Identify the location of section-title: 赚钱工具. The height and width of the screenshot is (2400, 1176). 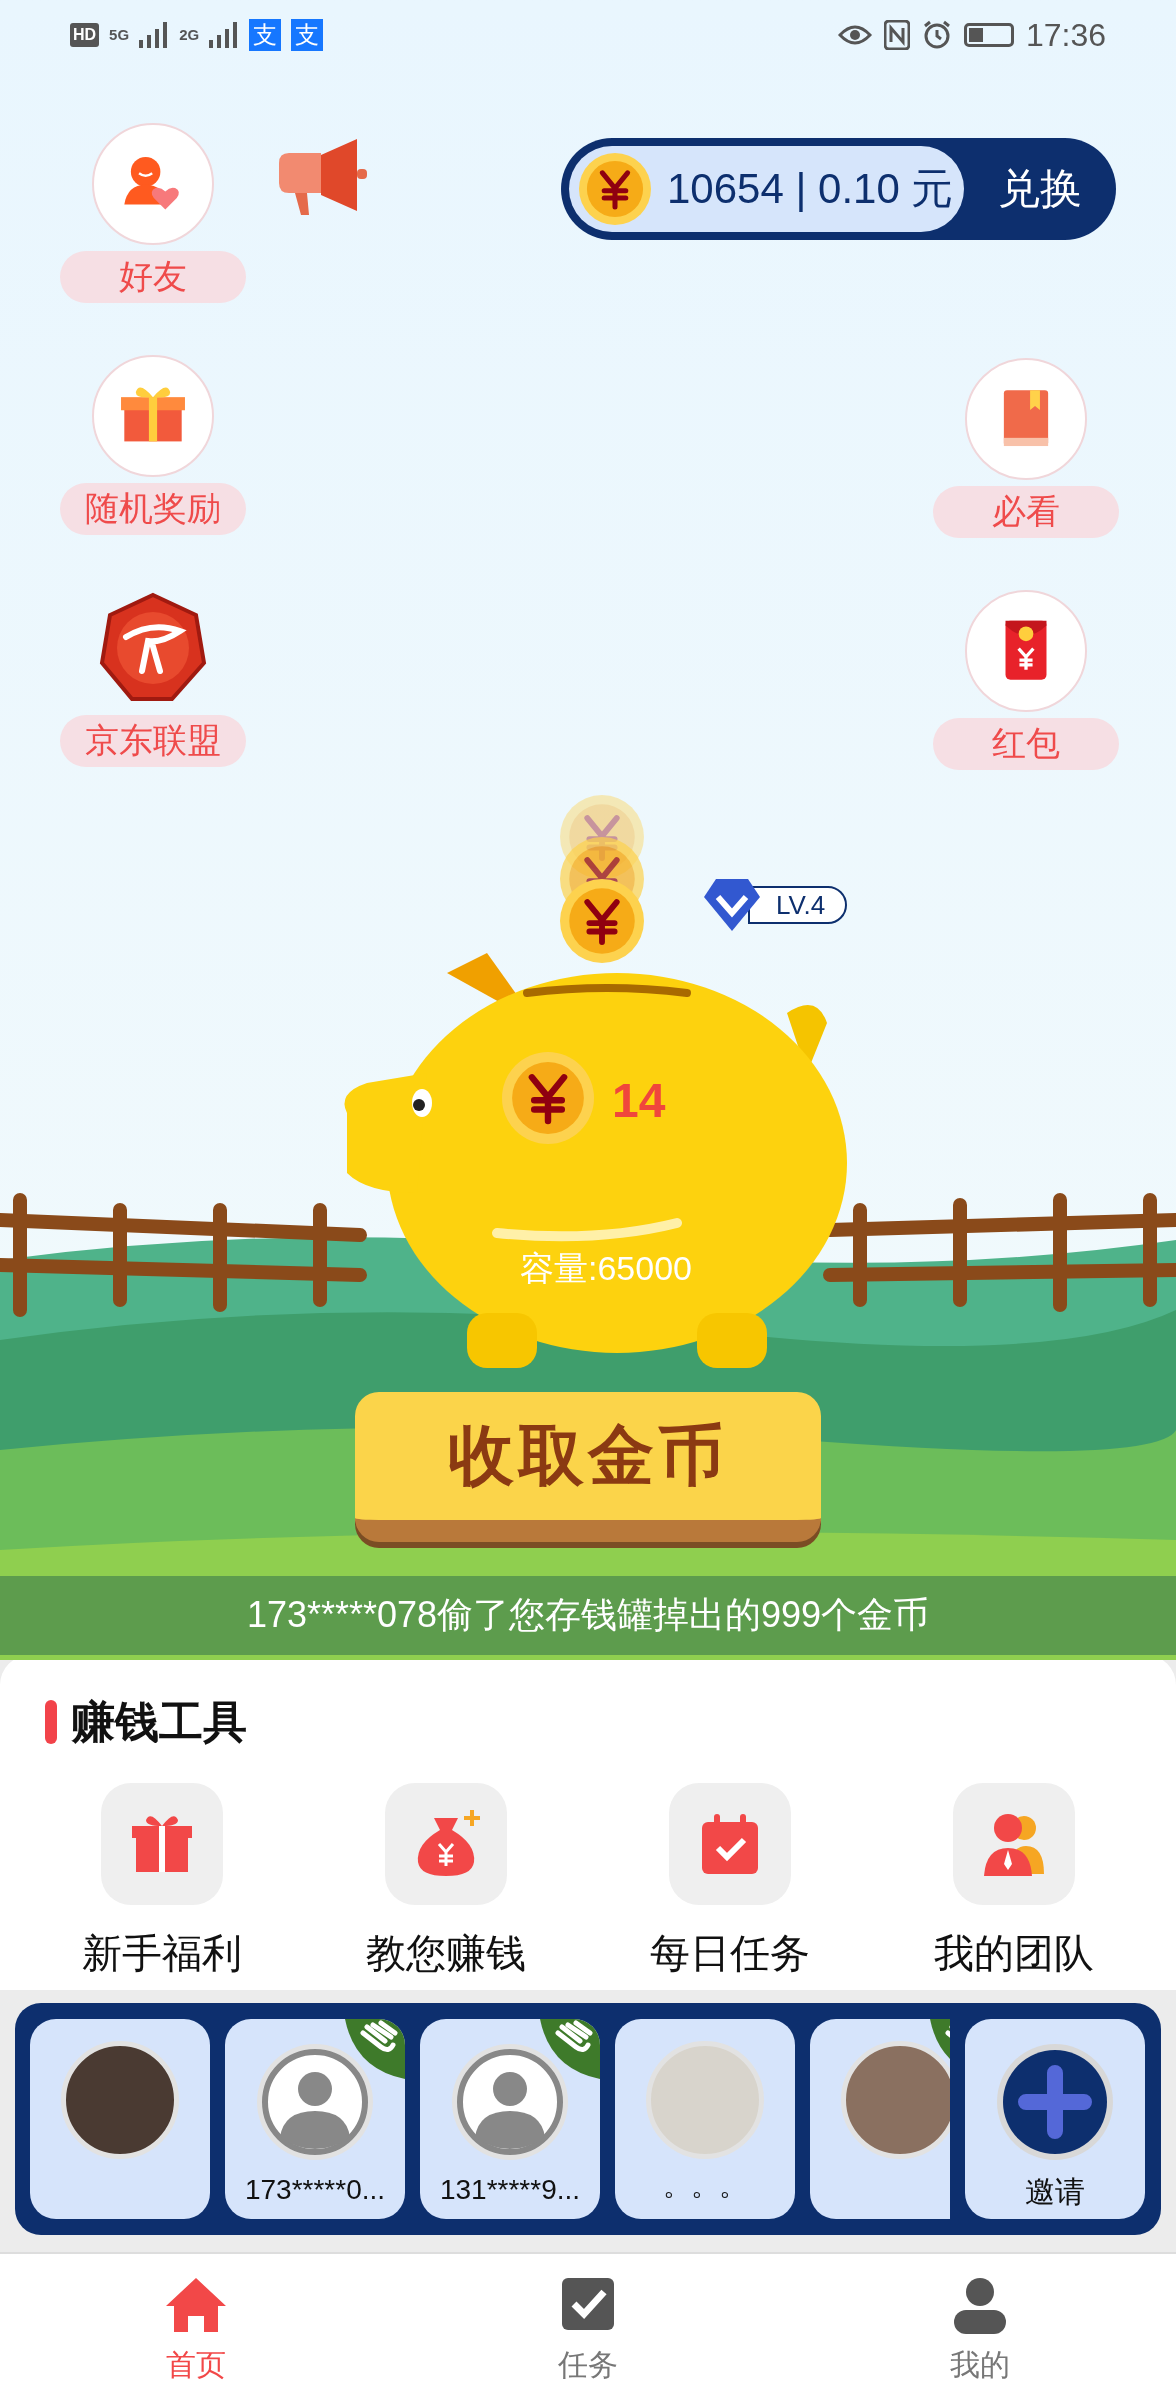
(159, 1722).